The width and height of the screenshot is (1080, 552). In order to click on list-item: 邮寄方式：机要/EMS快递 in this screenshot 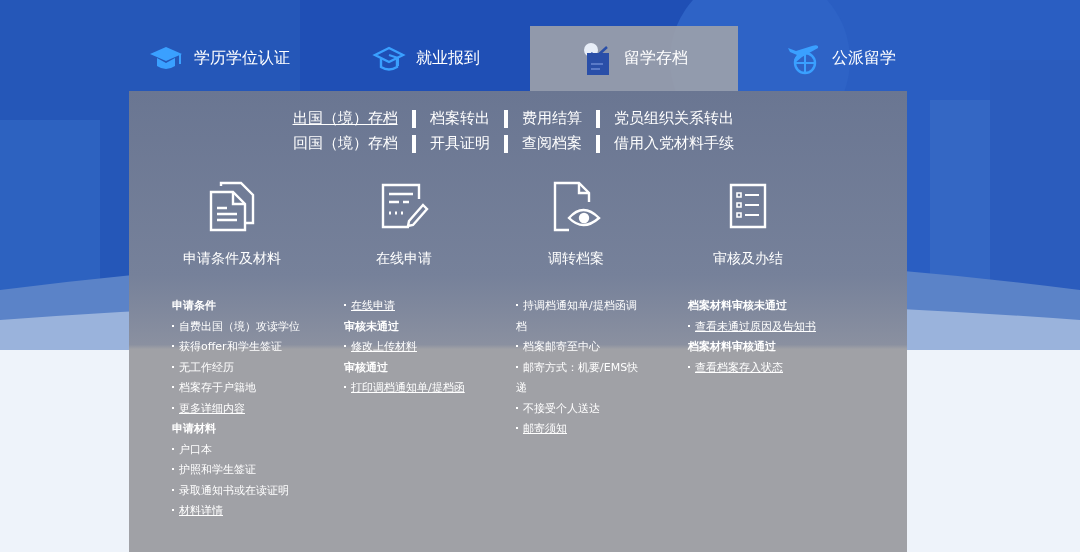, I will do `click(578, 377)`.